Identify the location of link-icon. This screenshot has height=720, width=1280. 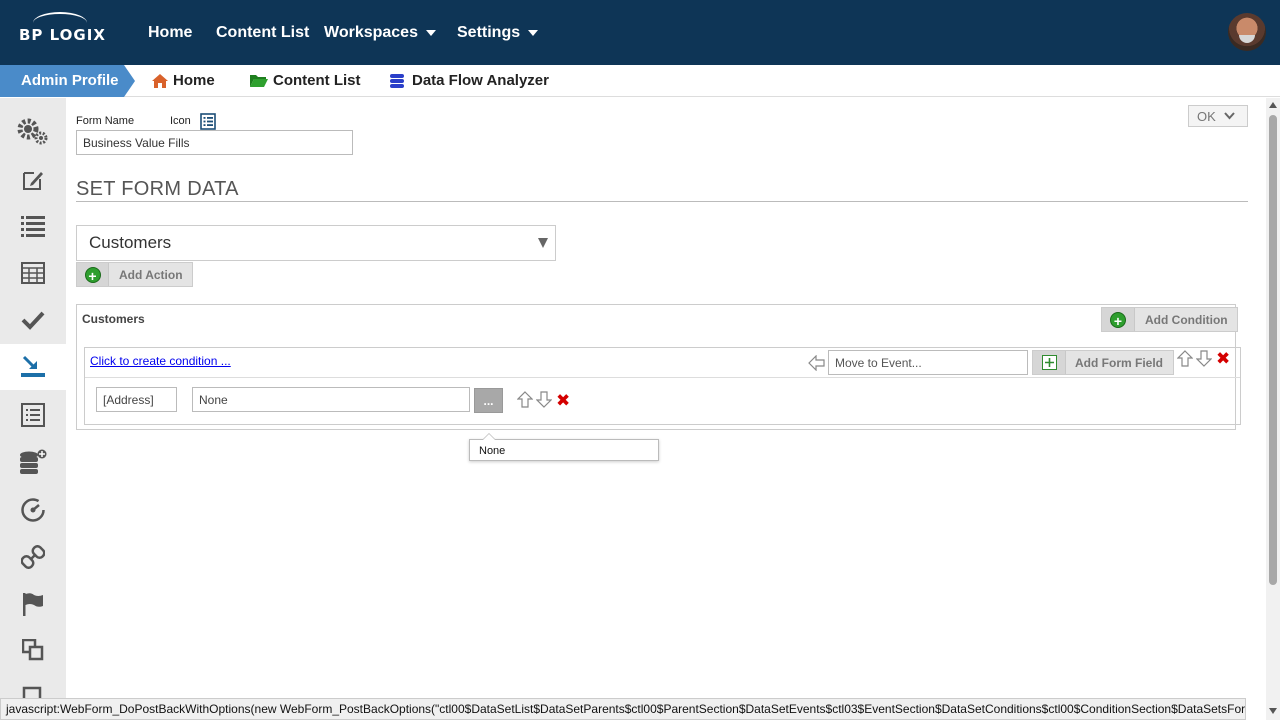
(33, 557).